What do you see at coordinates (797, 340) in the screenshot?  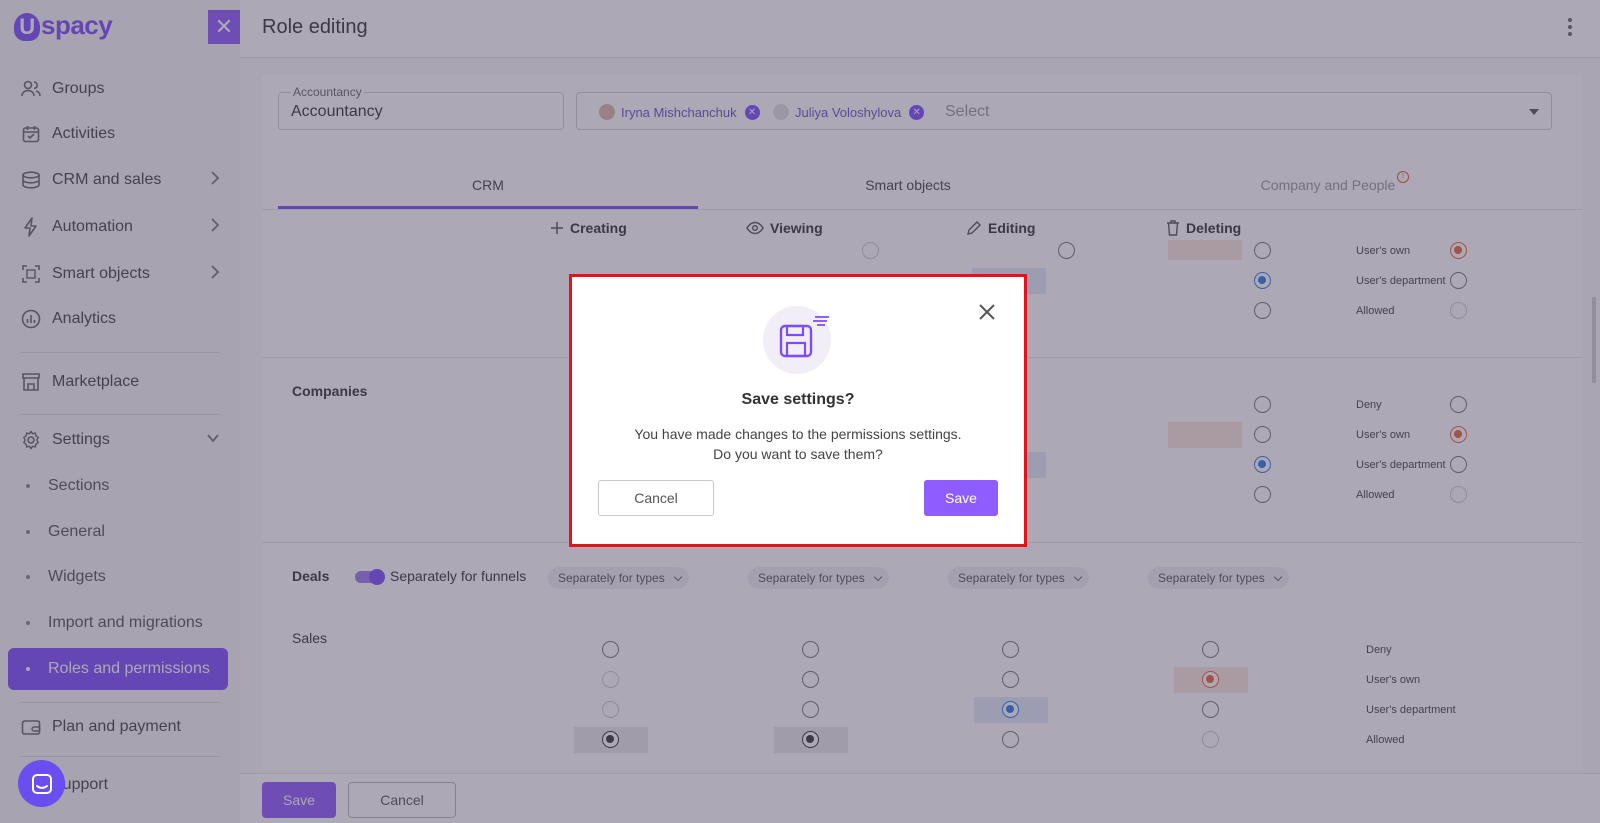 I see `floppy-disk-icon` at bounding box center [797, 340].